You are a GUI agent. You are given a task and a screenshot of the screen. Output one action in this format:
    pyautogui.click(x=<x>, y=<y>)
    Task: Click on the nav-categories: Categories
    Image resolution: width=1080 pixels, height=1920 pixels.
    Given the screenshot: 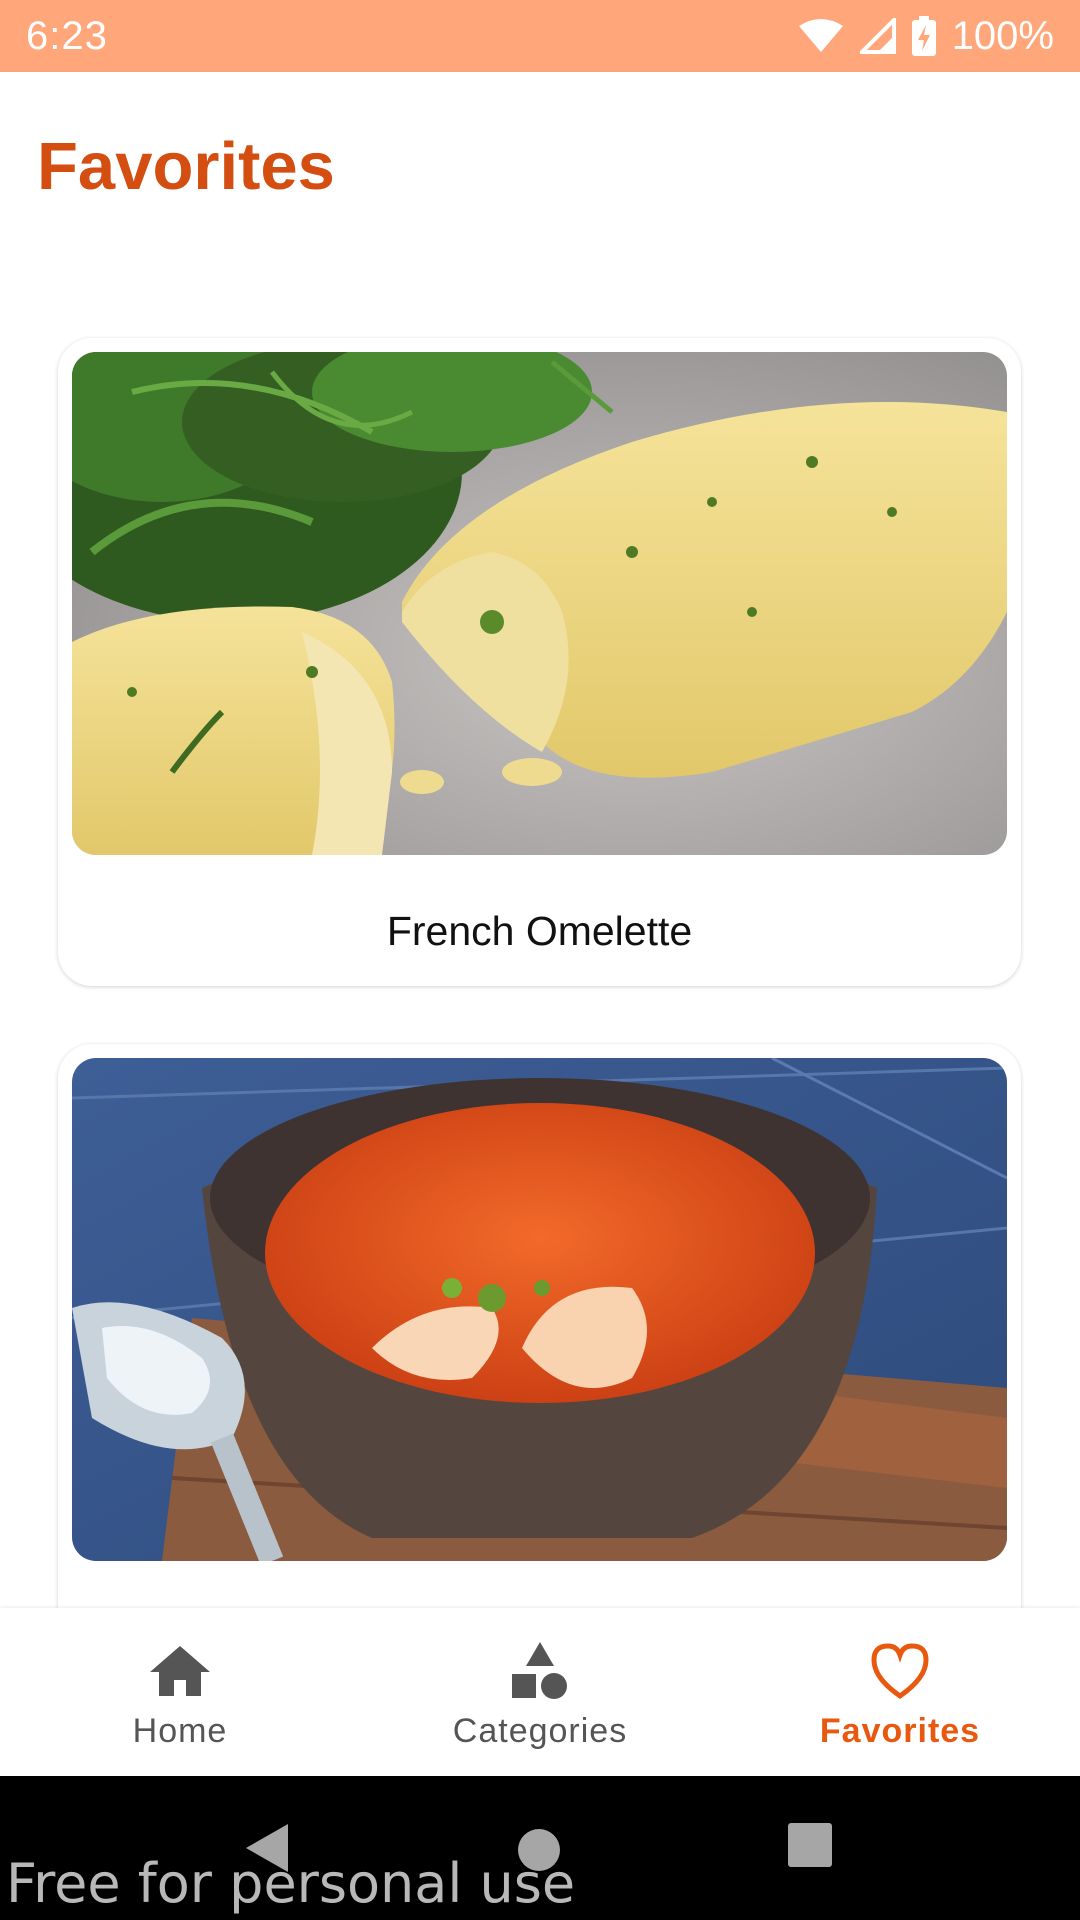 What is the action you would take?
    pyautogui.click(x=540, y=1692)
    